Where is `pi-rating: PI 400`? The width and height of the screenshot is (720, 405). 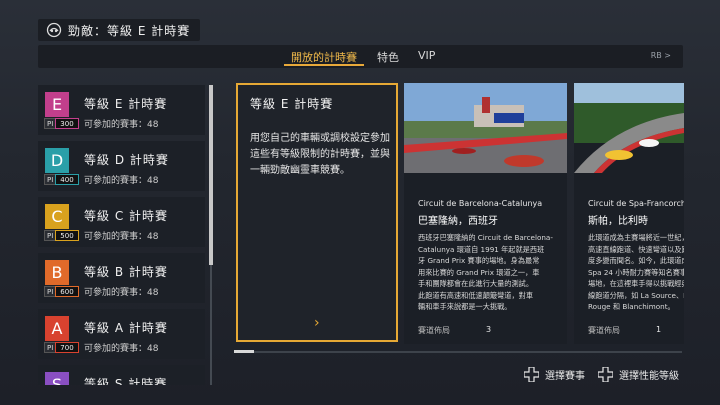
pi-rating: PI 400 is located at coordinates (61, 179).